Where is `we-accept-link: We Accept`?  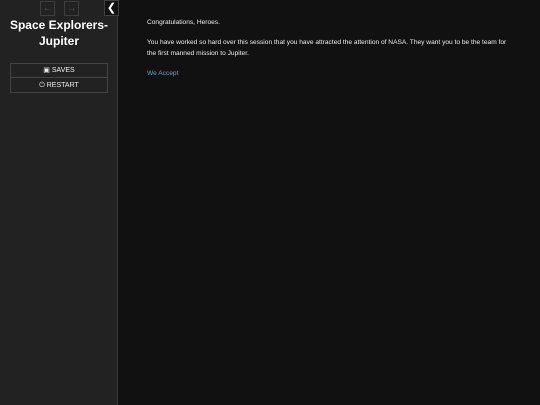
we-accept-link: We Accept is located at coordinates (162, 73).